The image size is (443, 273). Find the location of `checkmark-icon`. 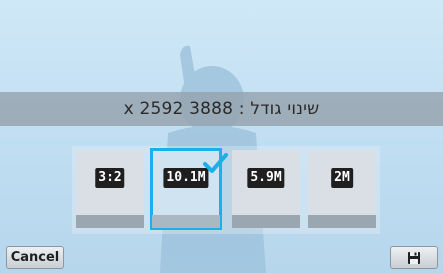

checkmark-icon is located at coordinates (215, 163).